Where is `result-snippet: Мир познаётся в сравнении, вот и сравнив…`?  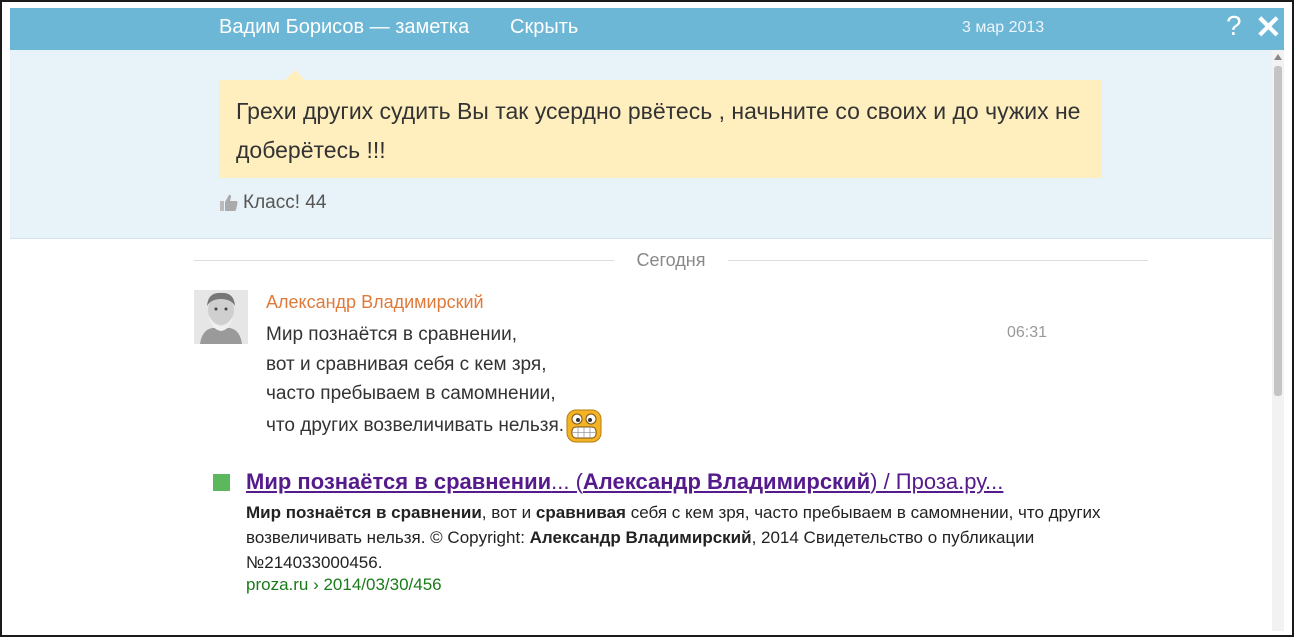
result-snippet: Мир познаётся в сравнении, вот и сравнив… is located at coordinates (673, 537).